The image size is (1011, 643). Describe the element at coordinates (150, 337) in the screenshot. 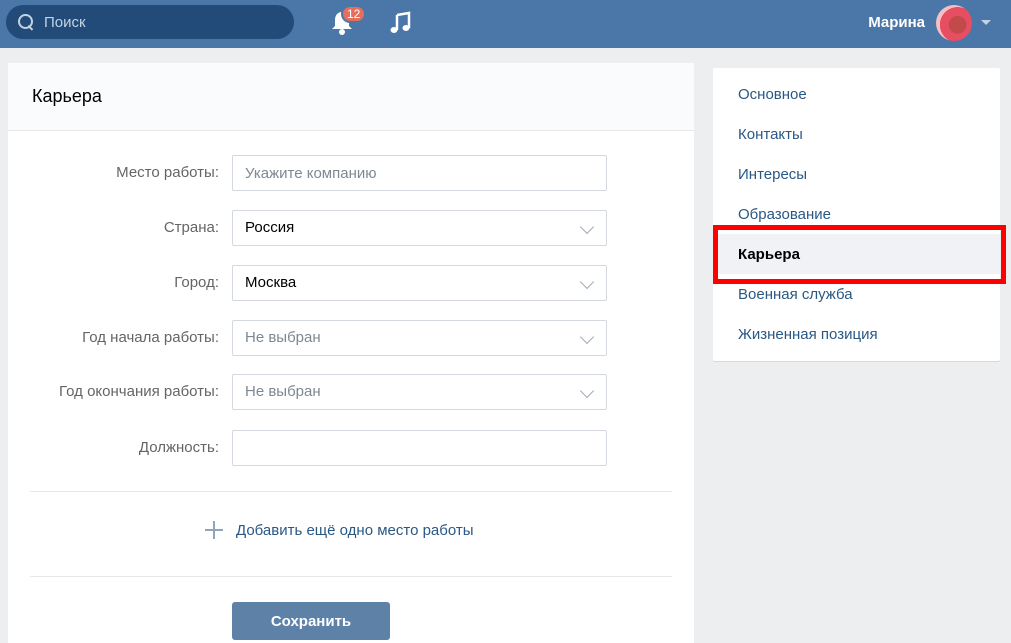

I see `start-year-label: Год начала работы:` at that location.